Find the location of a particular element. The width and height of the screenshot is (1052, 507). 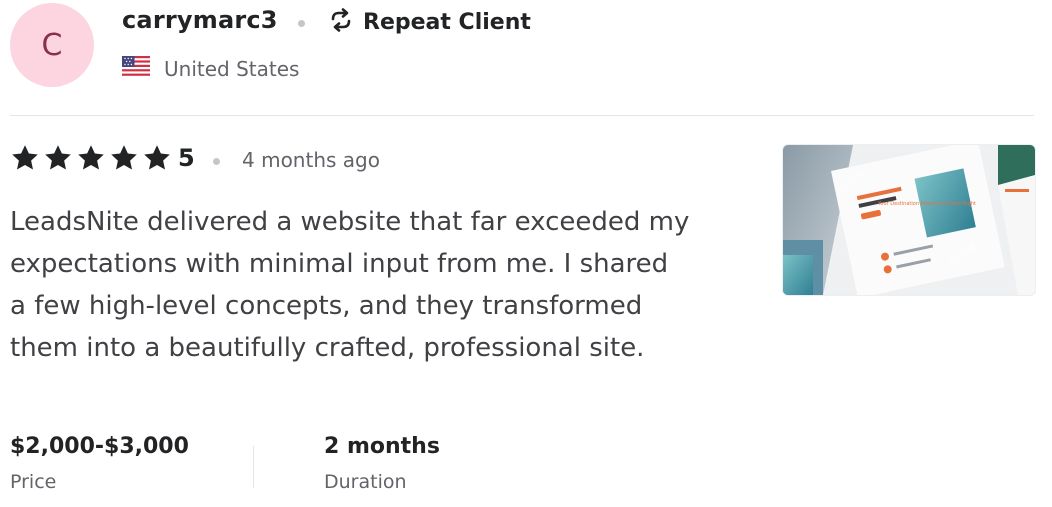

repeat-client-badge: Repeat Client is located at coordinates (429, 22).